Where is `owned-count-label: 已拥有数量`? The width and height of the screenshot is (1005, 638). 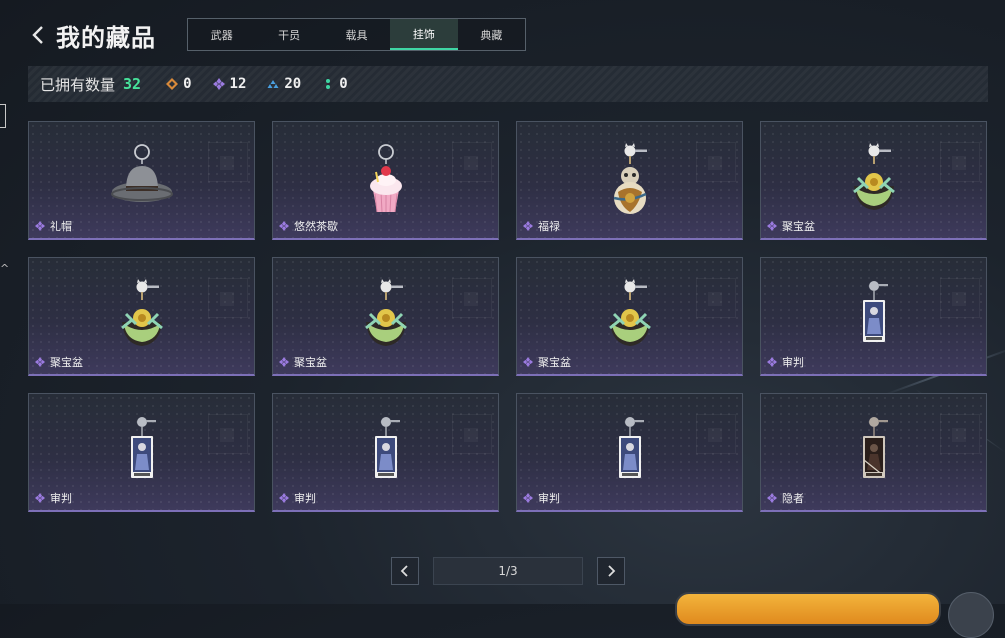
owned-count-label: 已拥有数量 is located at coordinates (78, 84).